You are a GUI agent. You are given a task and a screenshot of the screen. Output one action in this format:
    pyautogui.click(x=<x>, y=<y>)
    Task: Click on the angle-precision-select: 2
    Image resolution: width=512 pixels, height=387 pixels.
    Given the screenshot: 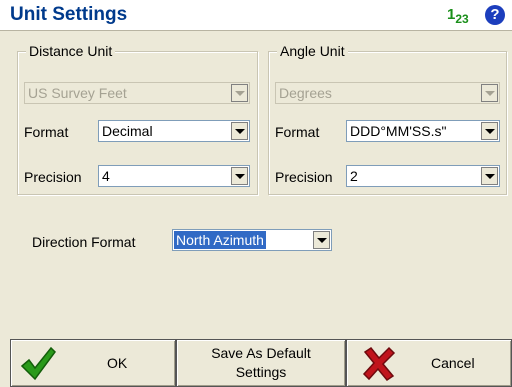 What is the action you would take?
    pyautogui.click(x=423, y=176)
    